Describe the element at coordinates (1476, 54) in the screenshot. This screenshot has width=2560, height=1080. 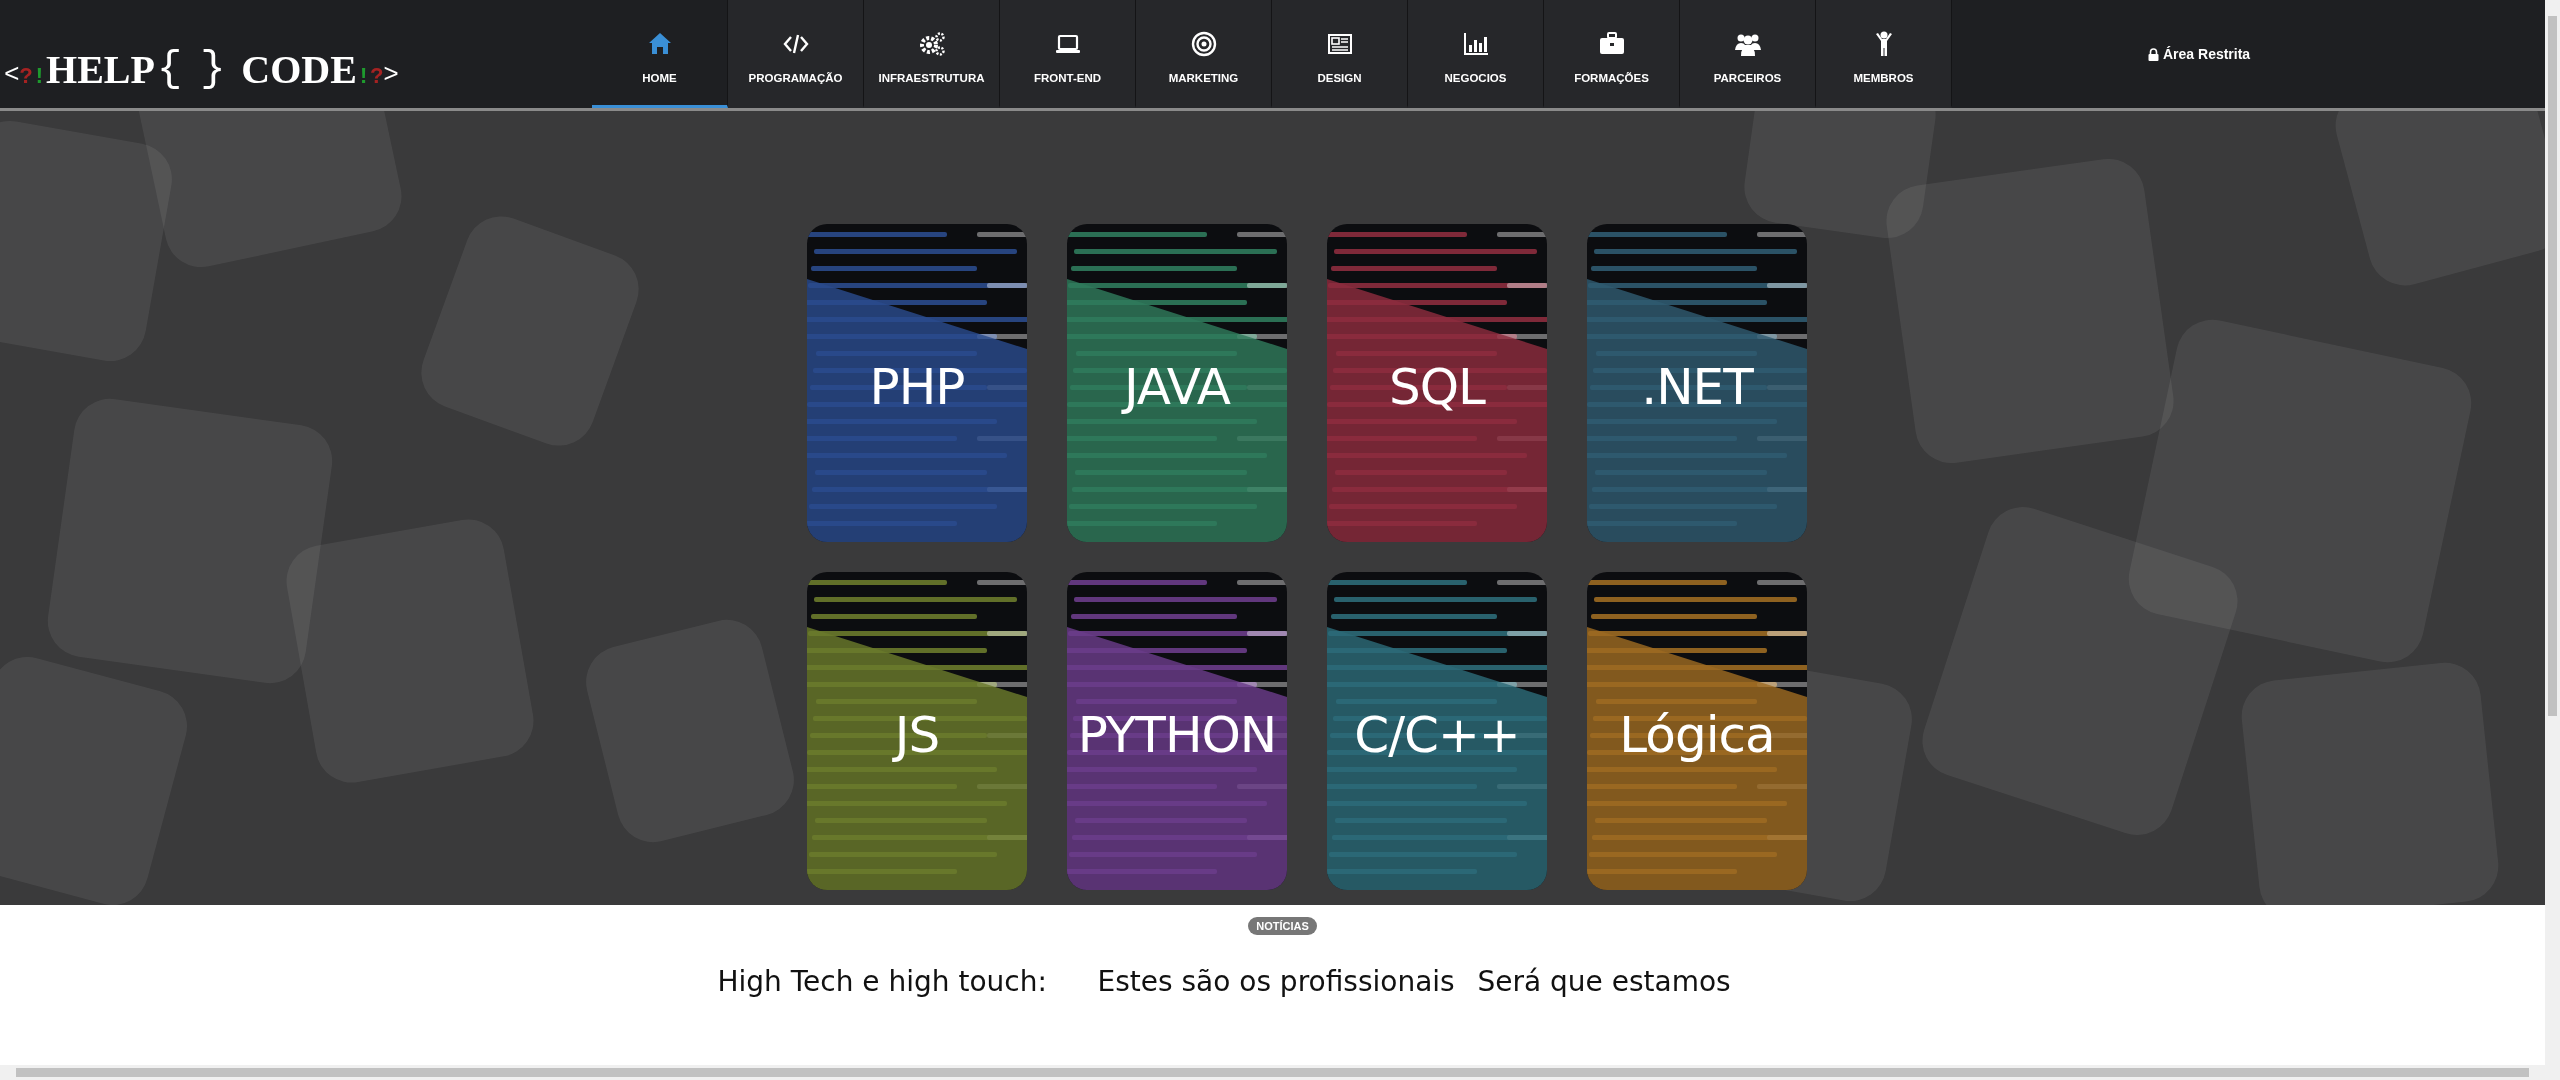
I see `nav-tab: NEGOCIOS` at that location.